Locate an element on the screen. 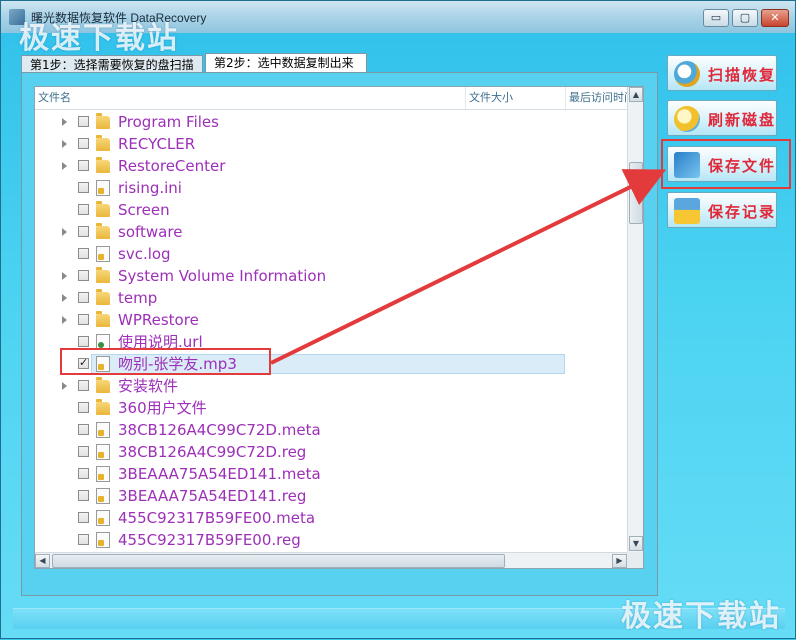 Image resolution: width=796 pixels, height=640 pixels. file-name: 455C92317B59FE00.reg is located at coordinates (209, 540).